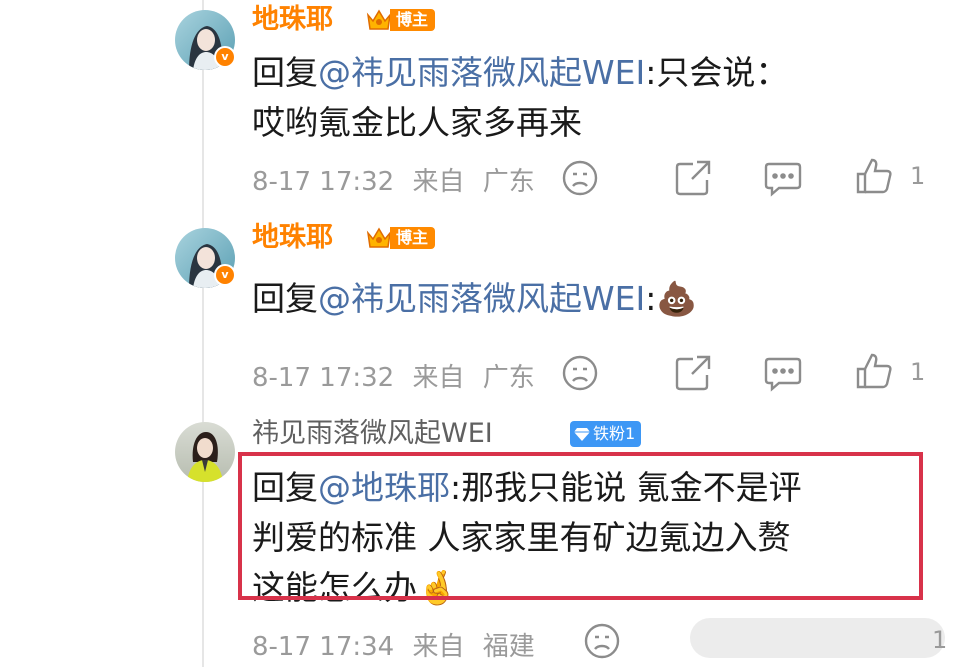 This screenshot has width=960, height=667. Describe the element at coordinates (520, 97) in the screenshot. I see `comment-text: 回复@祎见雨落微风起WEI:只会说： 哎哟氪金比人家多再来` at that location.